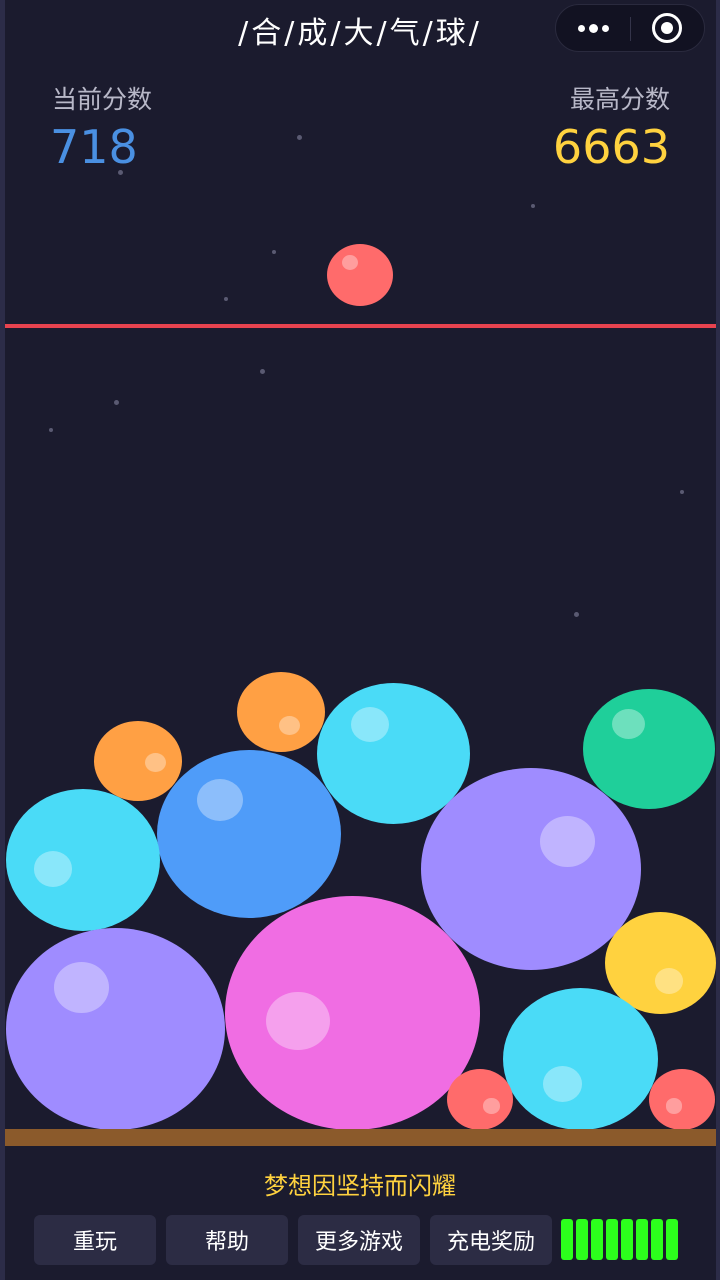 The image size is (720, 1280). Describe the element at coordinates (249, 834) in the screenshot. I see `blue-ball` at that location.